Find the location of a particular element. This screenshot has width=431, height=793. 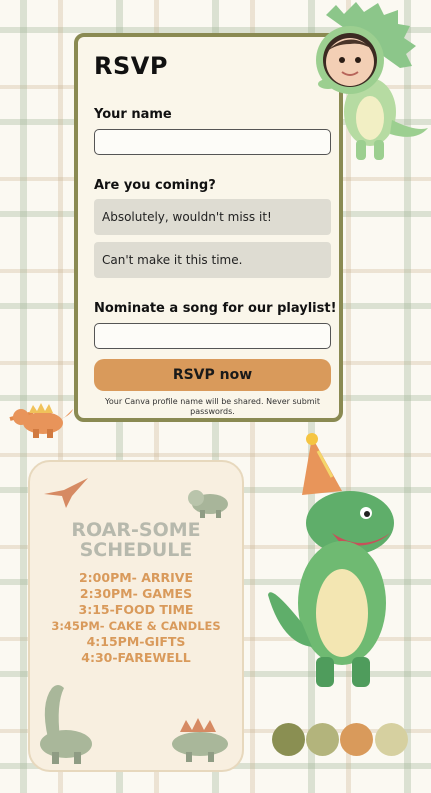

schedule-item: 3:45PM- CAKE & CANDLES is located at coordinates (136, 626).